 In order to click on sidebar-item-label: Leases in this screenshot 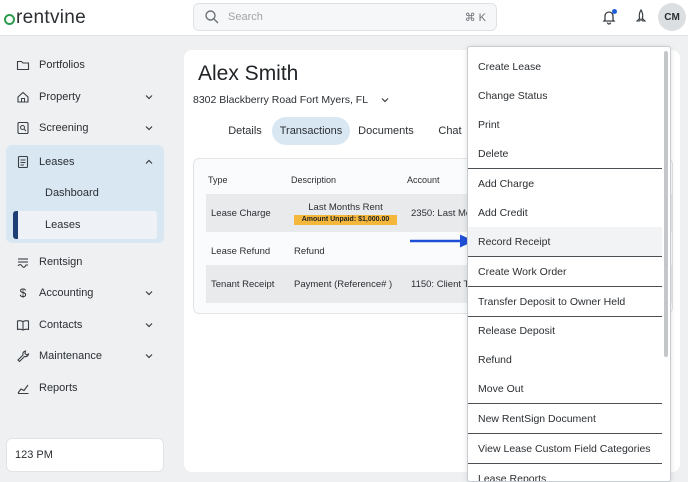, I will do `click(57, 162)`.